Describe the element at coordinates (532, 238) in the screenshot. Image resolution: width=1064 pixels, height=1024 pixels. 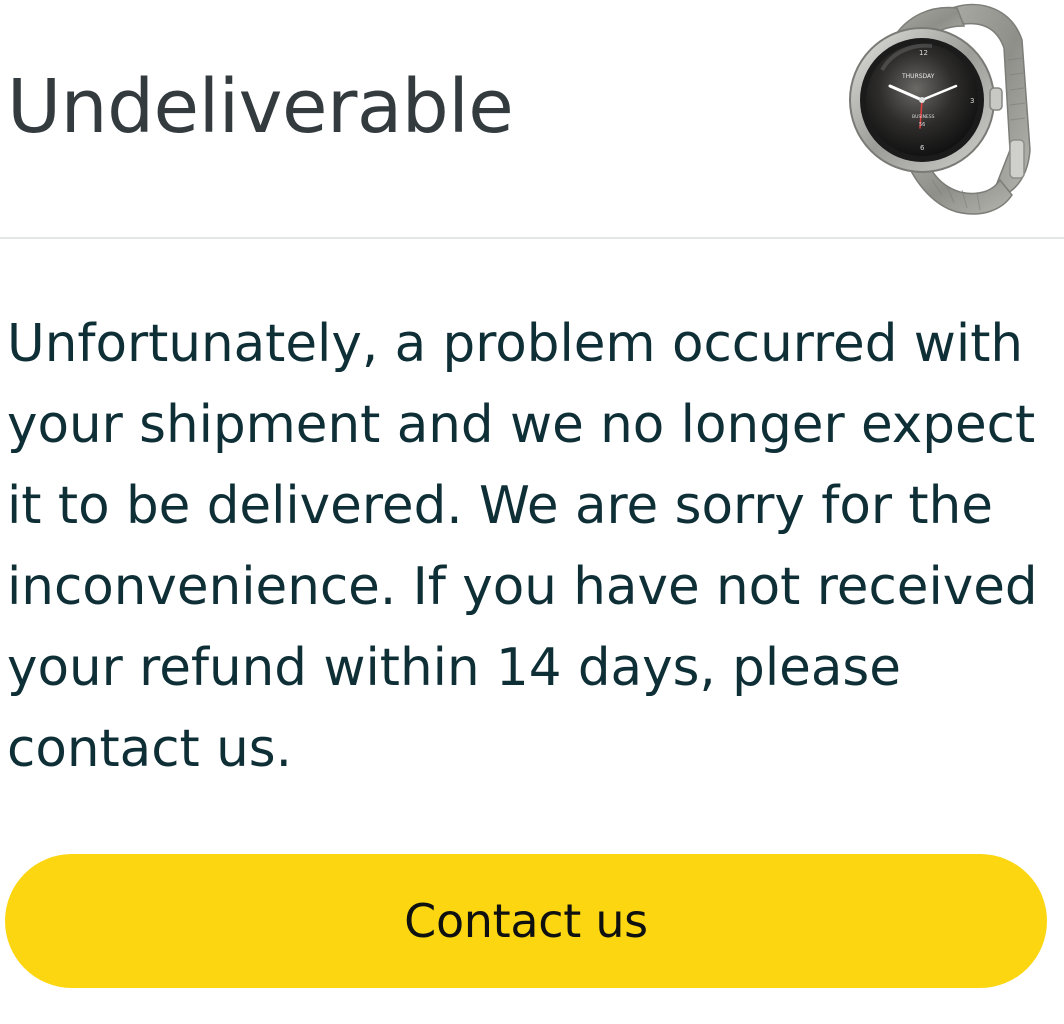
I see `header-divider` at that location.